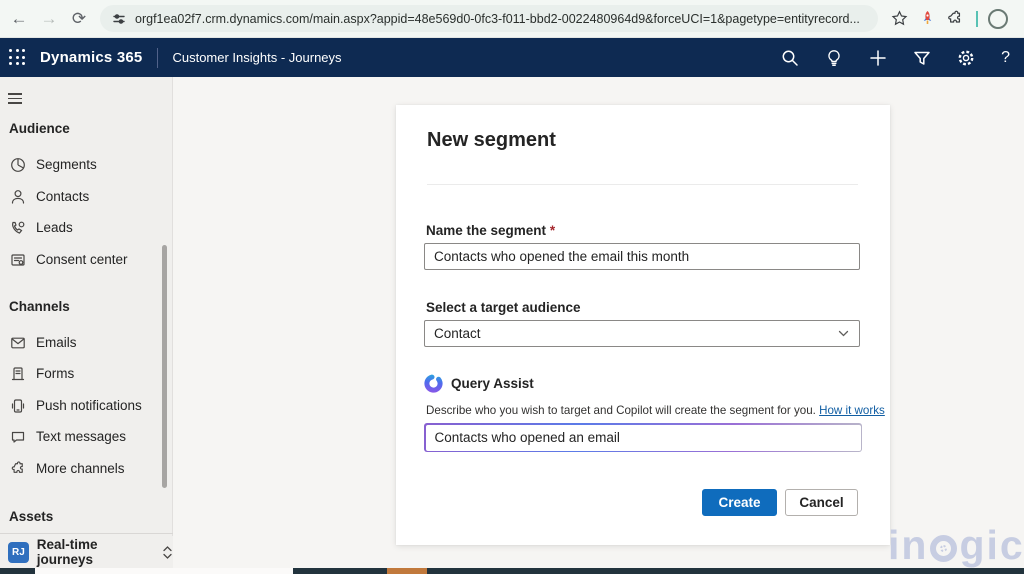  I want to click on contacts-icon, so click(18, 197).